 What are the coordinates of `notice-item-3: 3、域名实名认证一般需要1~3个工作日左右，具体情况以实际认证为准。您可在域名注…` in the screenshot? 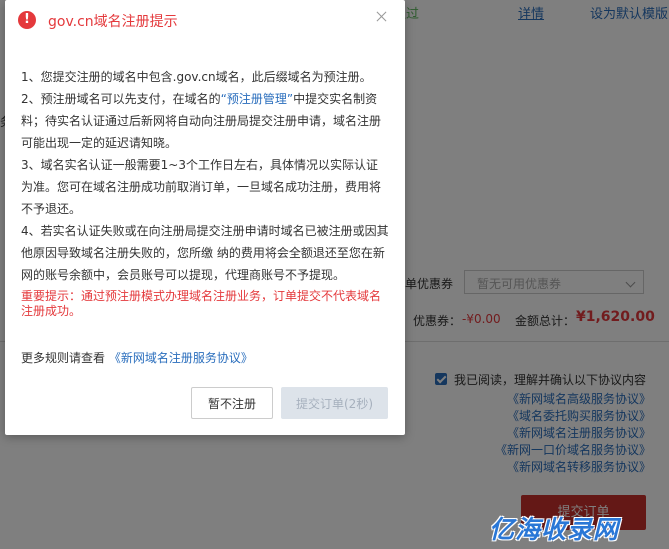 It's located at (201, 187).